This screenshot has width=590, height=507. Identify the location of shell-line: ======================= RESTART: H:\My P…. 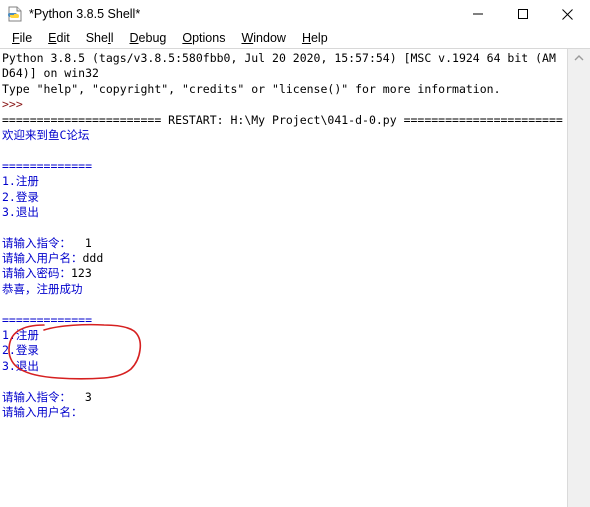
(284, 120).